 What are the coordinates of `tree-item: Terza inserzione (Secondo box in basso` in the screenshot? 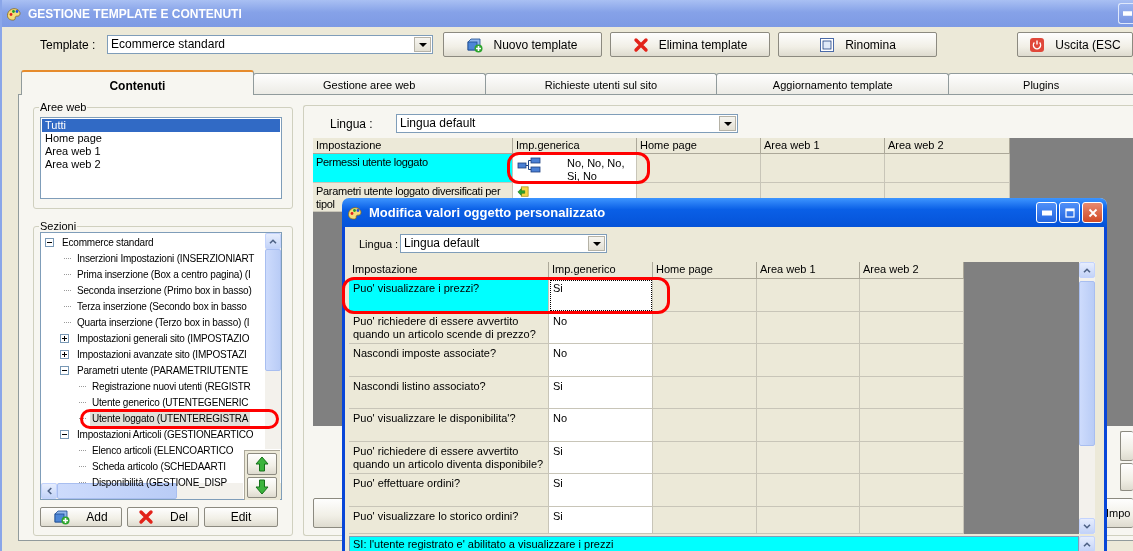 It's located at (162, 306).